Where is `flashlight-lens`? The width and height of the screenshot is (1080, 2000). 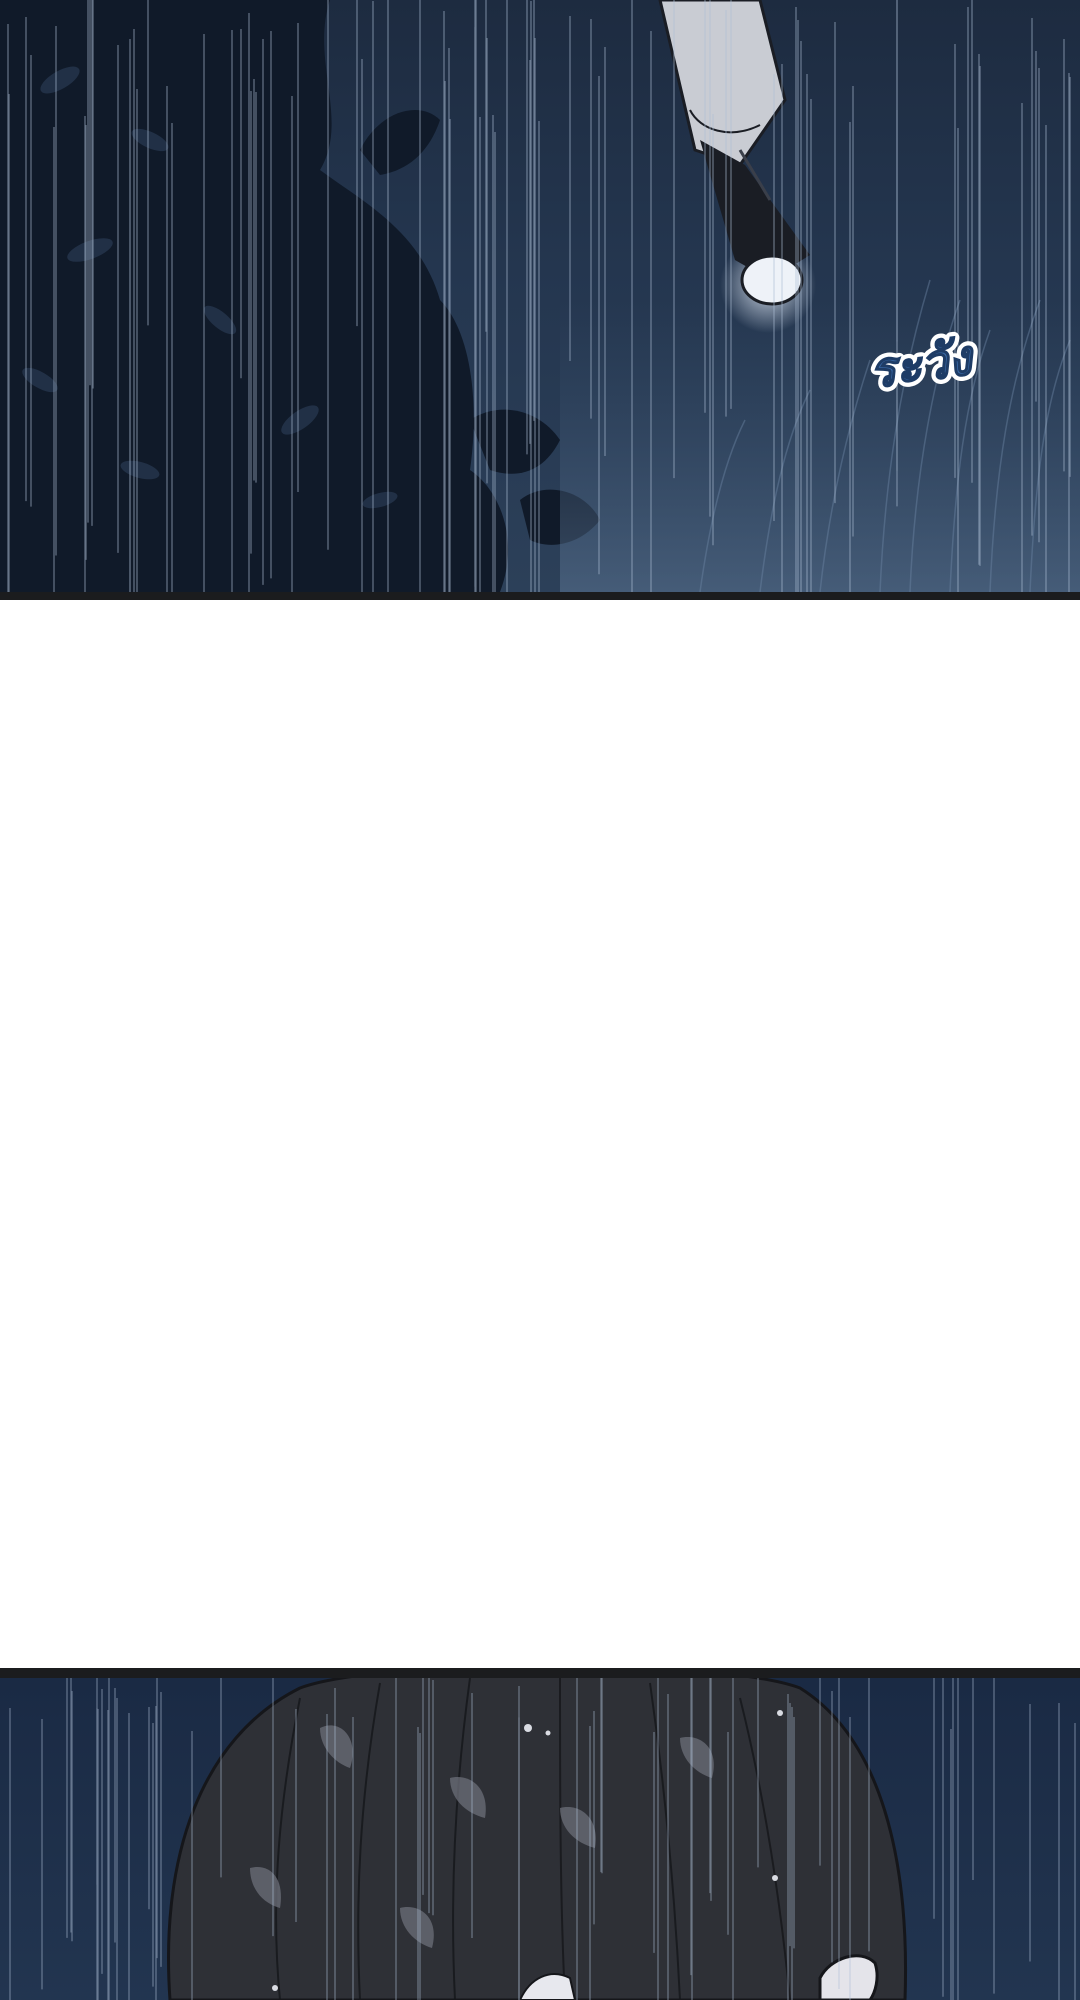 flashlight-lens is located at coordinates (772, 280).